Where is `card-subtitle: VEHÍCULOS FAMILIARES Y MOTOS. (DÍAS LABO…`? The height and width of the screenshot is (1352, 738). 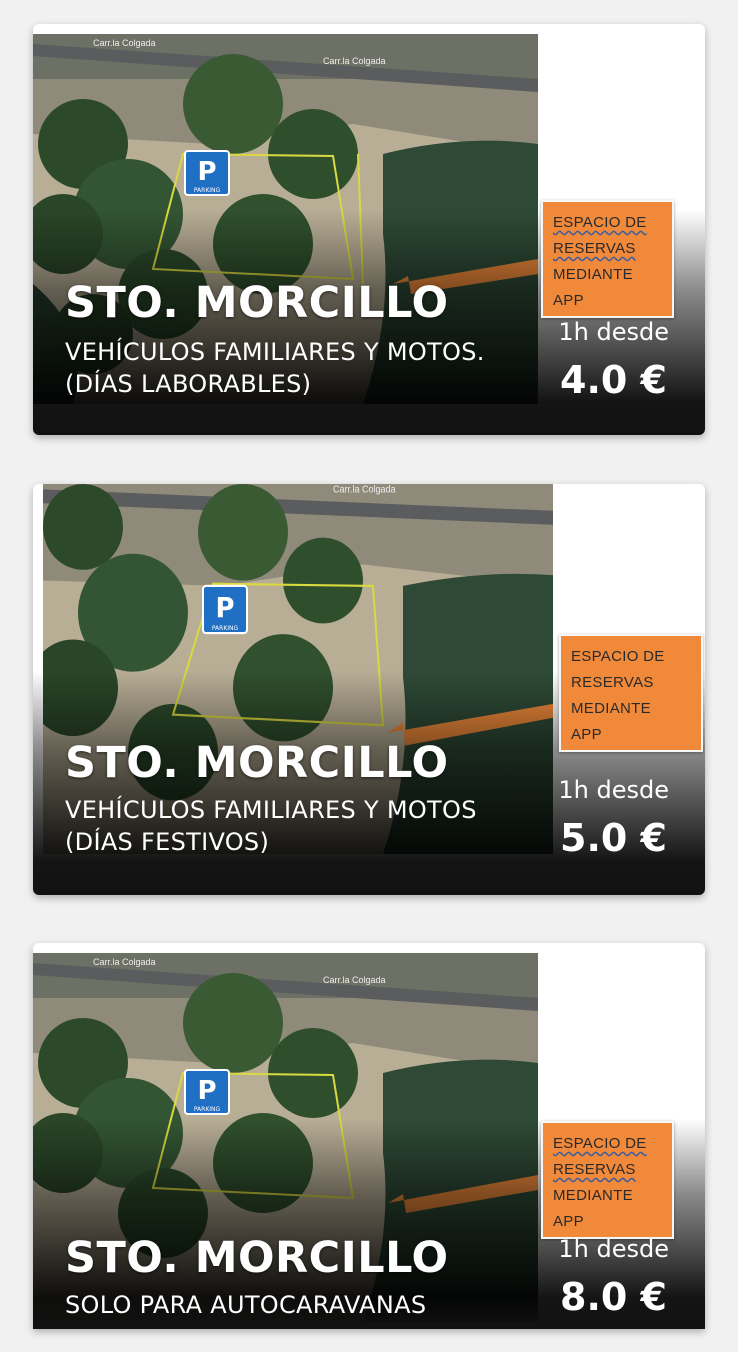 card-subtitle: VEHÍCULOS FAMILIARES Y MOTOS. (DÍAS LABO… is located at coordinates (275, 368).